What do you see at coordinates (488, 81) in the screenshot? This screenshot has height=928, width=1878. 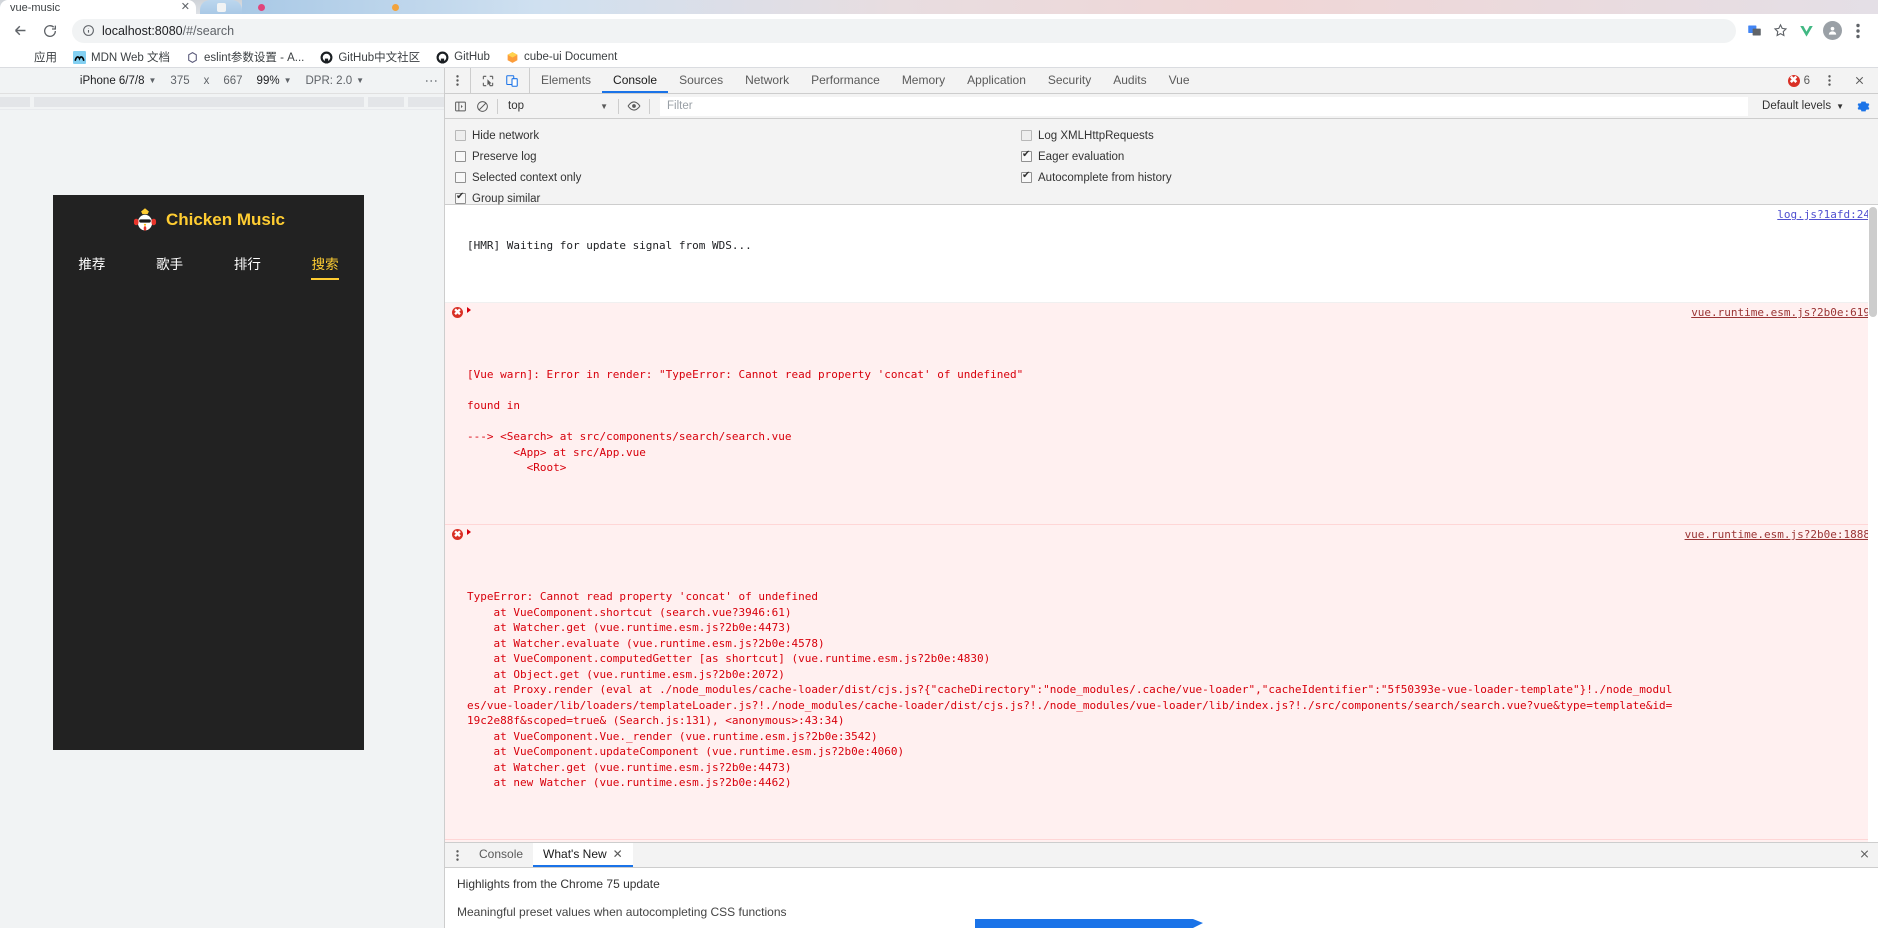 I see `inspect-element-icon` at bounding box center [488, 81].